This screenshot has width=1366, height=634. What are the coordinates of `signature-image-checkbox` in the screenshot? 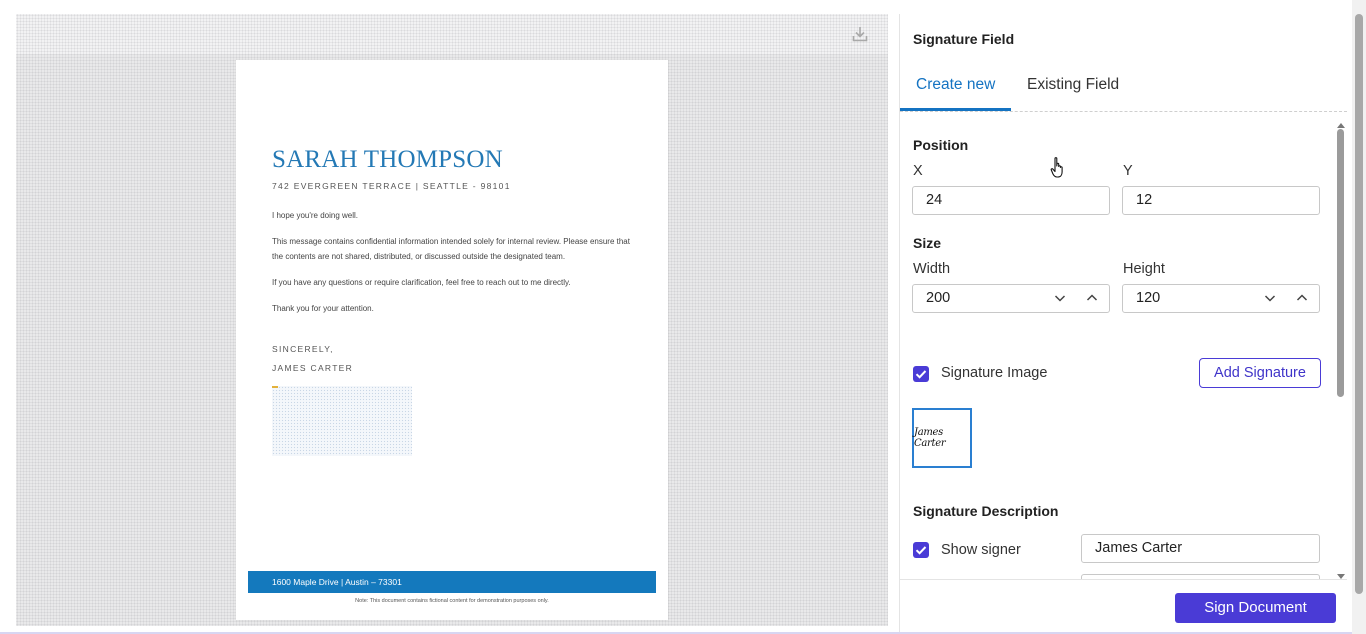 It's located at (921, 374).